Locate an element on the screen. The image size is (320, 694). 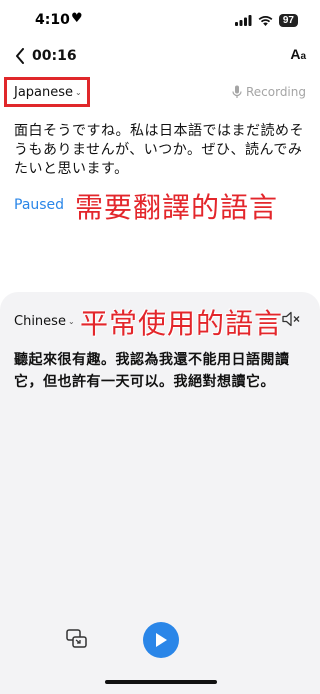
target-language-selector: Chinese ⌄ is located at coordinates (44, 321).